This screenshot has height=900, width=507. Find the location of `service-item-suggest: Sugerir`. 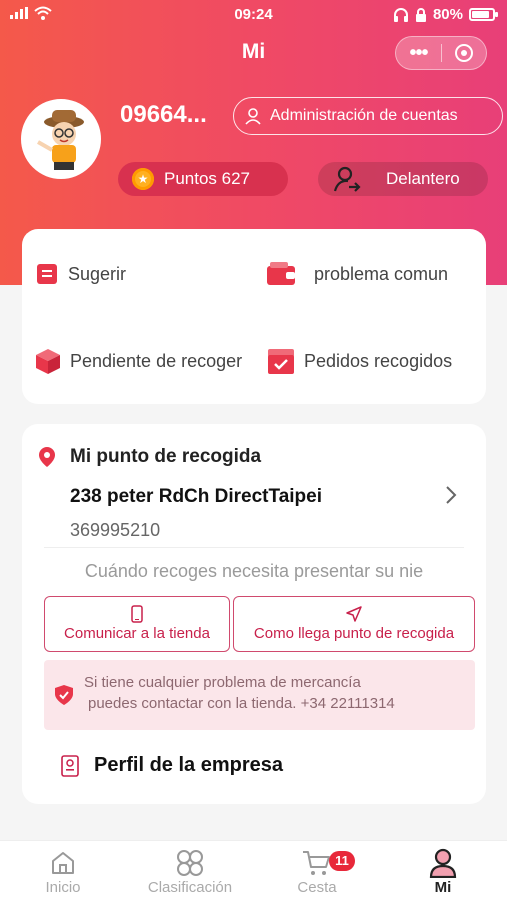

service-item-suggest: Sugerir is located at coordinates (80, 274).